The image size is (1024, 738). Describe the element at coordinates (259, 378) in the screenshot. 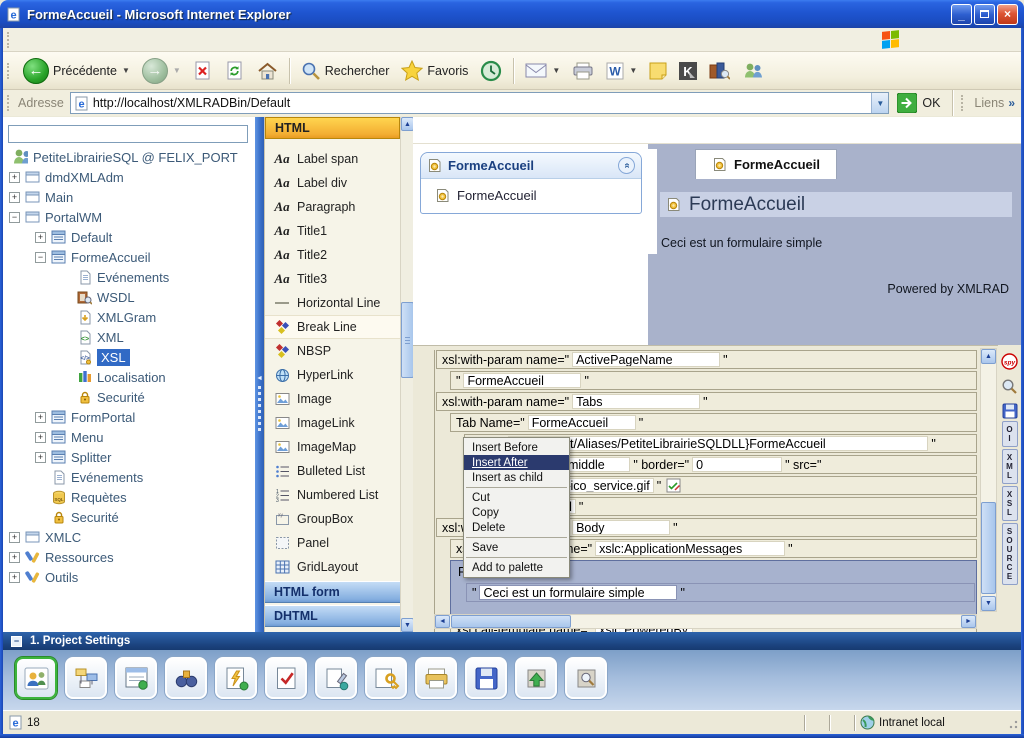

I see `splitter-collapse-icon: ◄` at that location.